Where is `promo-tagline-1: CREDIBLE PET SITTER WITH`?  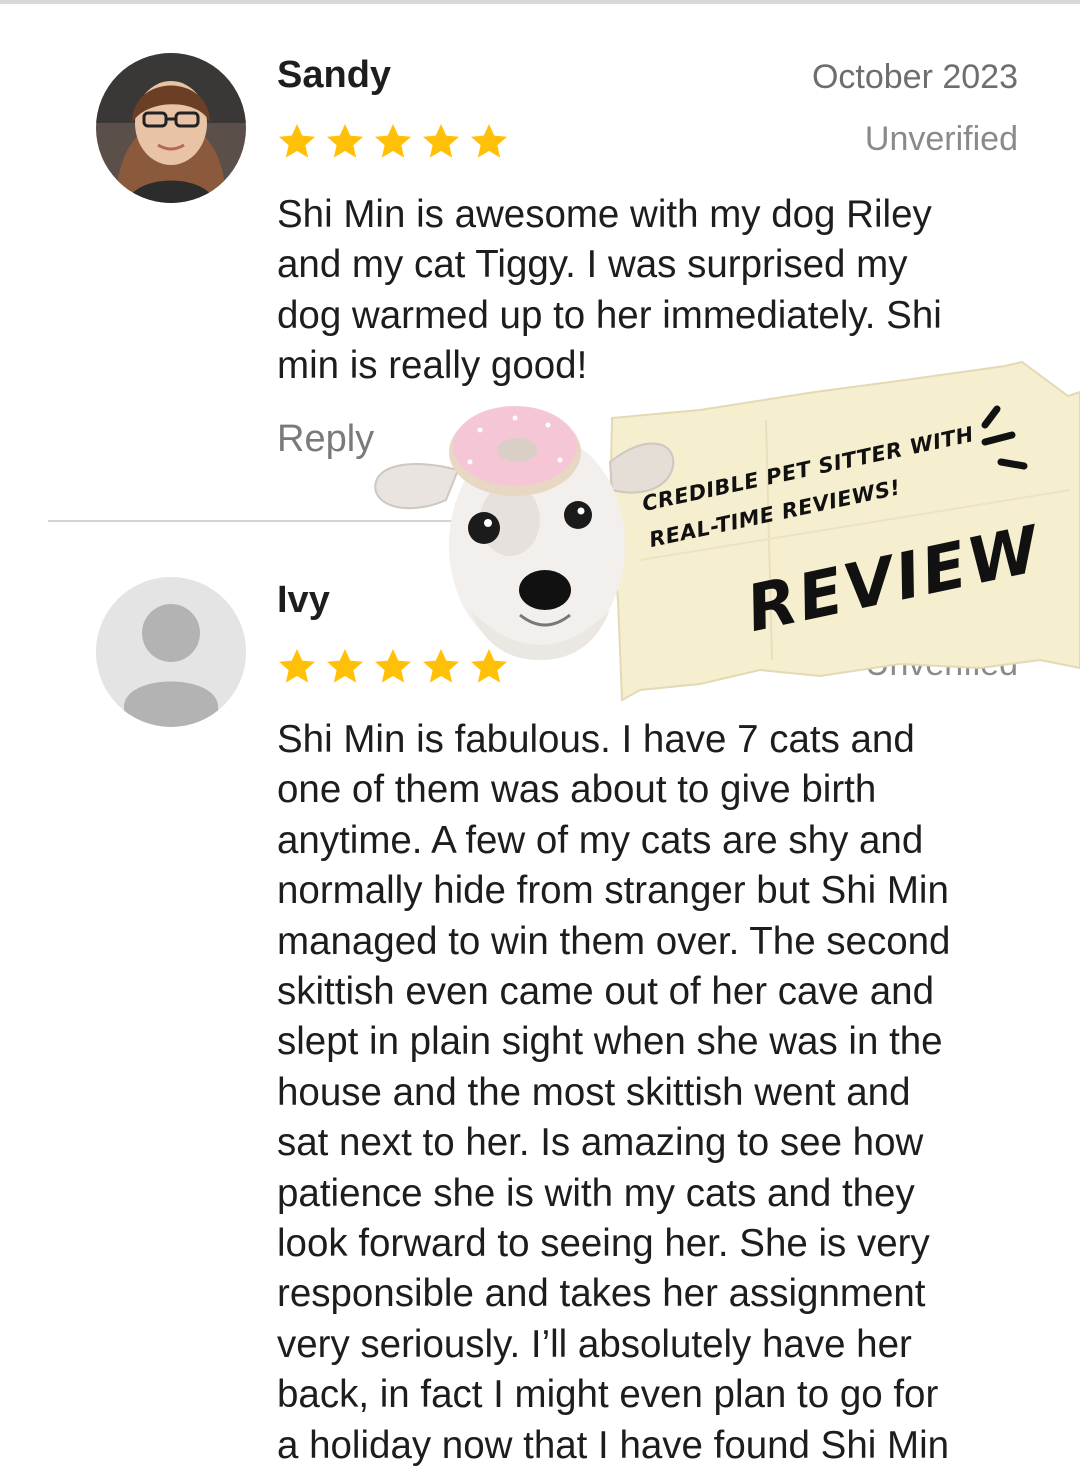
promo-tagline-1: CREDIBLE PET SITTER WITH is located at coordinates (808, 469).